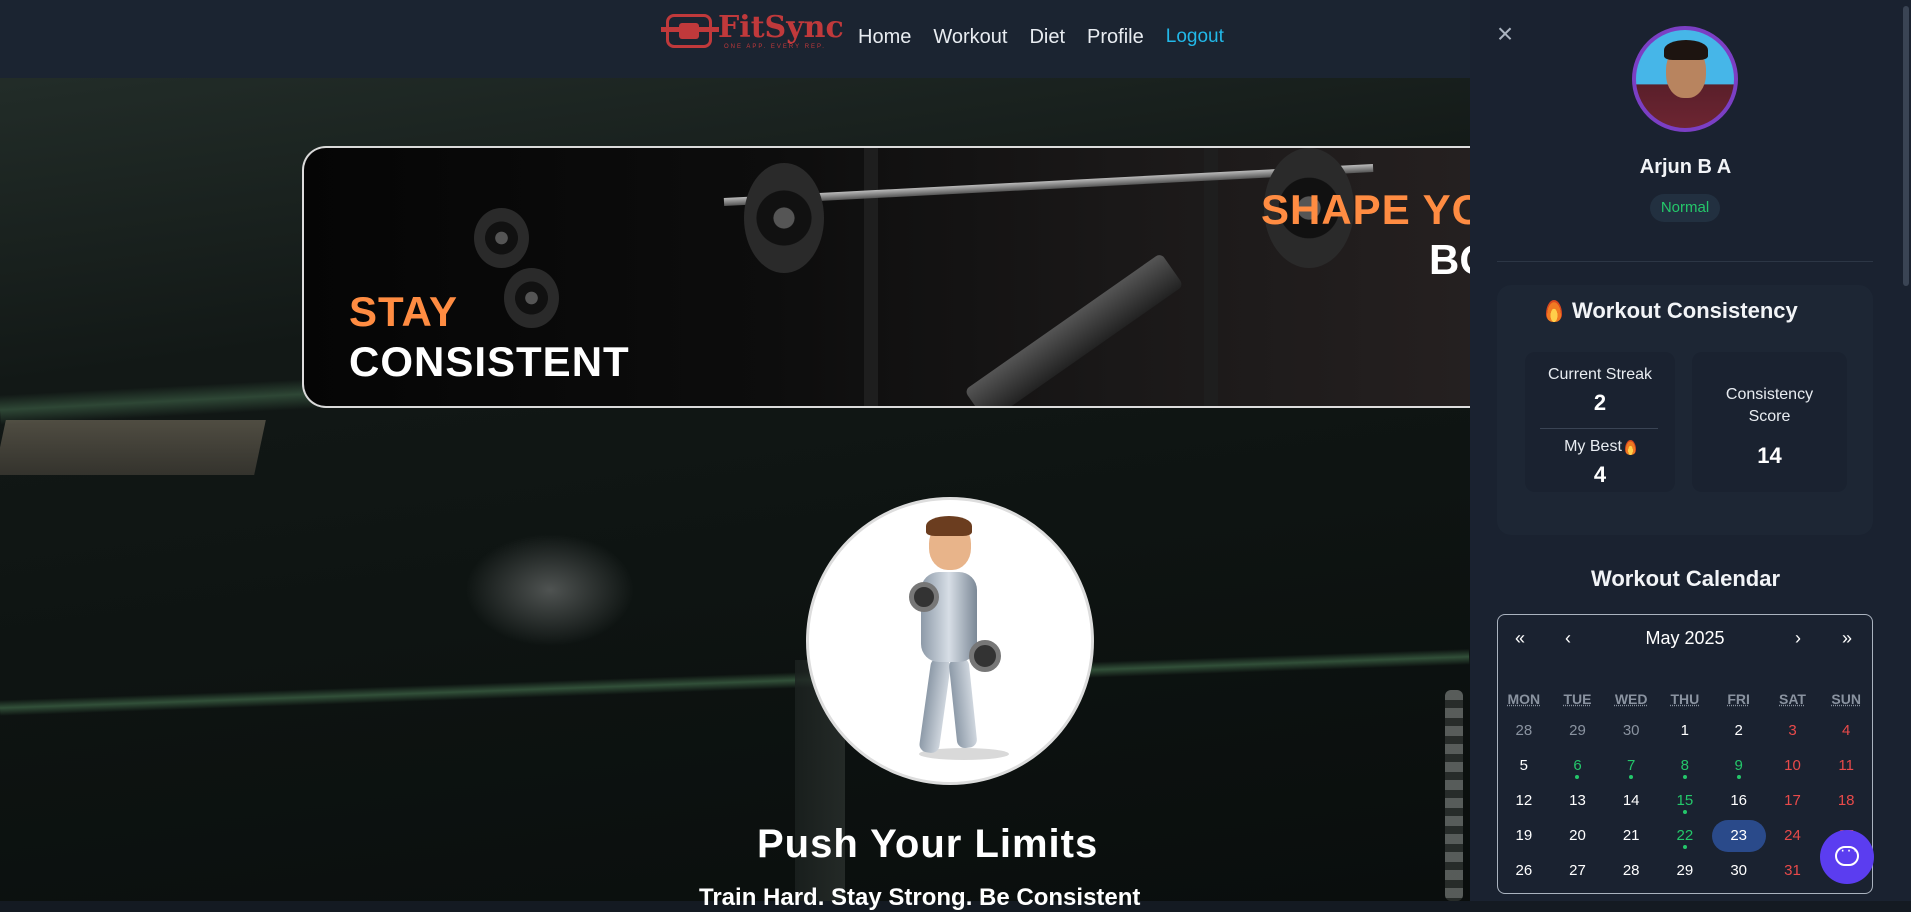 The width and height of the screenshot is (1911, 912). Describe the element at coordinates (1524, 835) in the screenshot. I see `calendar-day: 19` at that location.